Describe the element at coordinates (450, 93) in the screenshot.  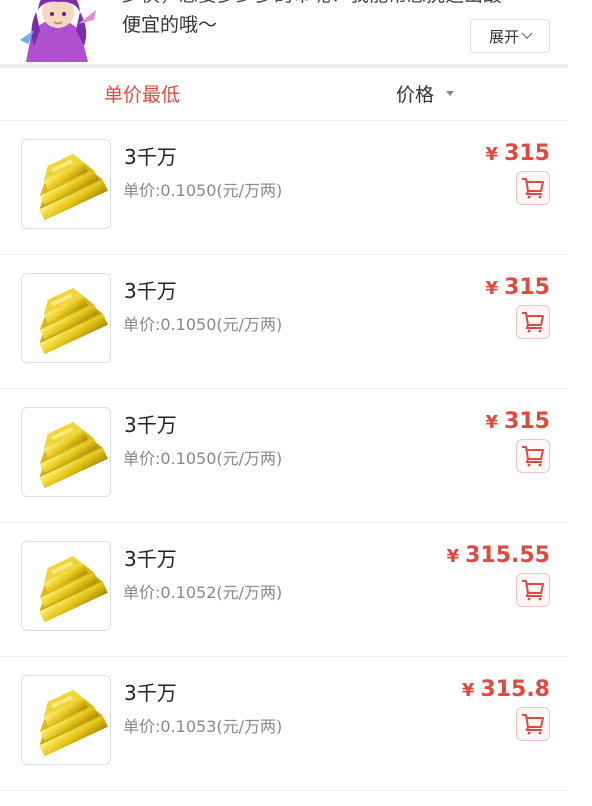
I see `caret-down-icon` at that location.